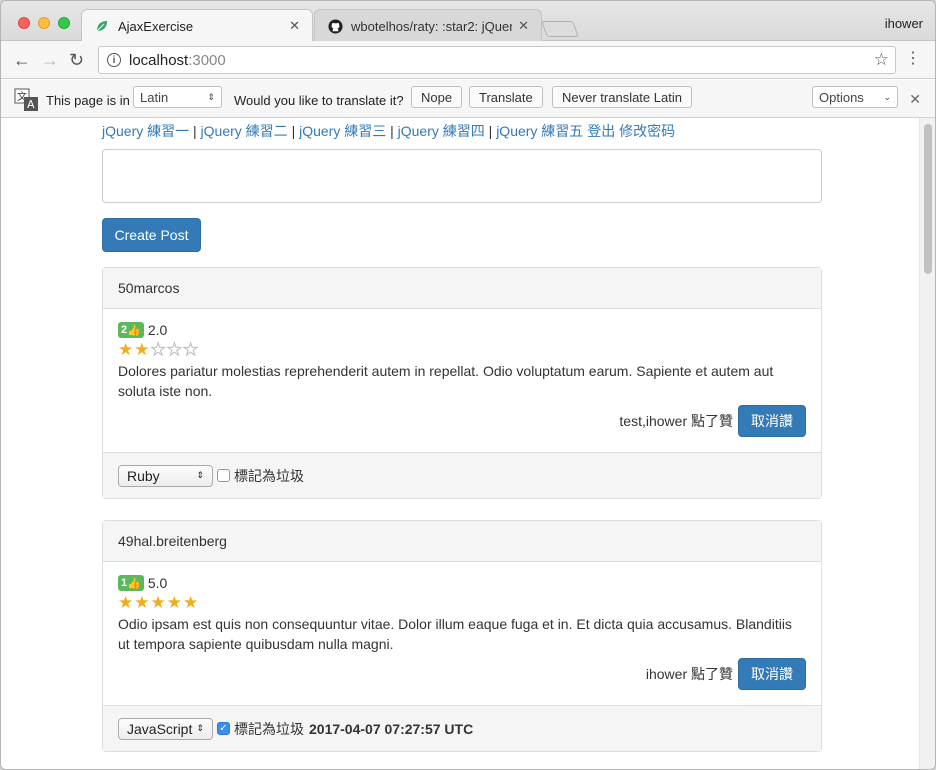 The height and width of the screenshot is (770, 936). Describe the element at coordinates (335, 26) in the screenshot. I see `github-icon` at that location.